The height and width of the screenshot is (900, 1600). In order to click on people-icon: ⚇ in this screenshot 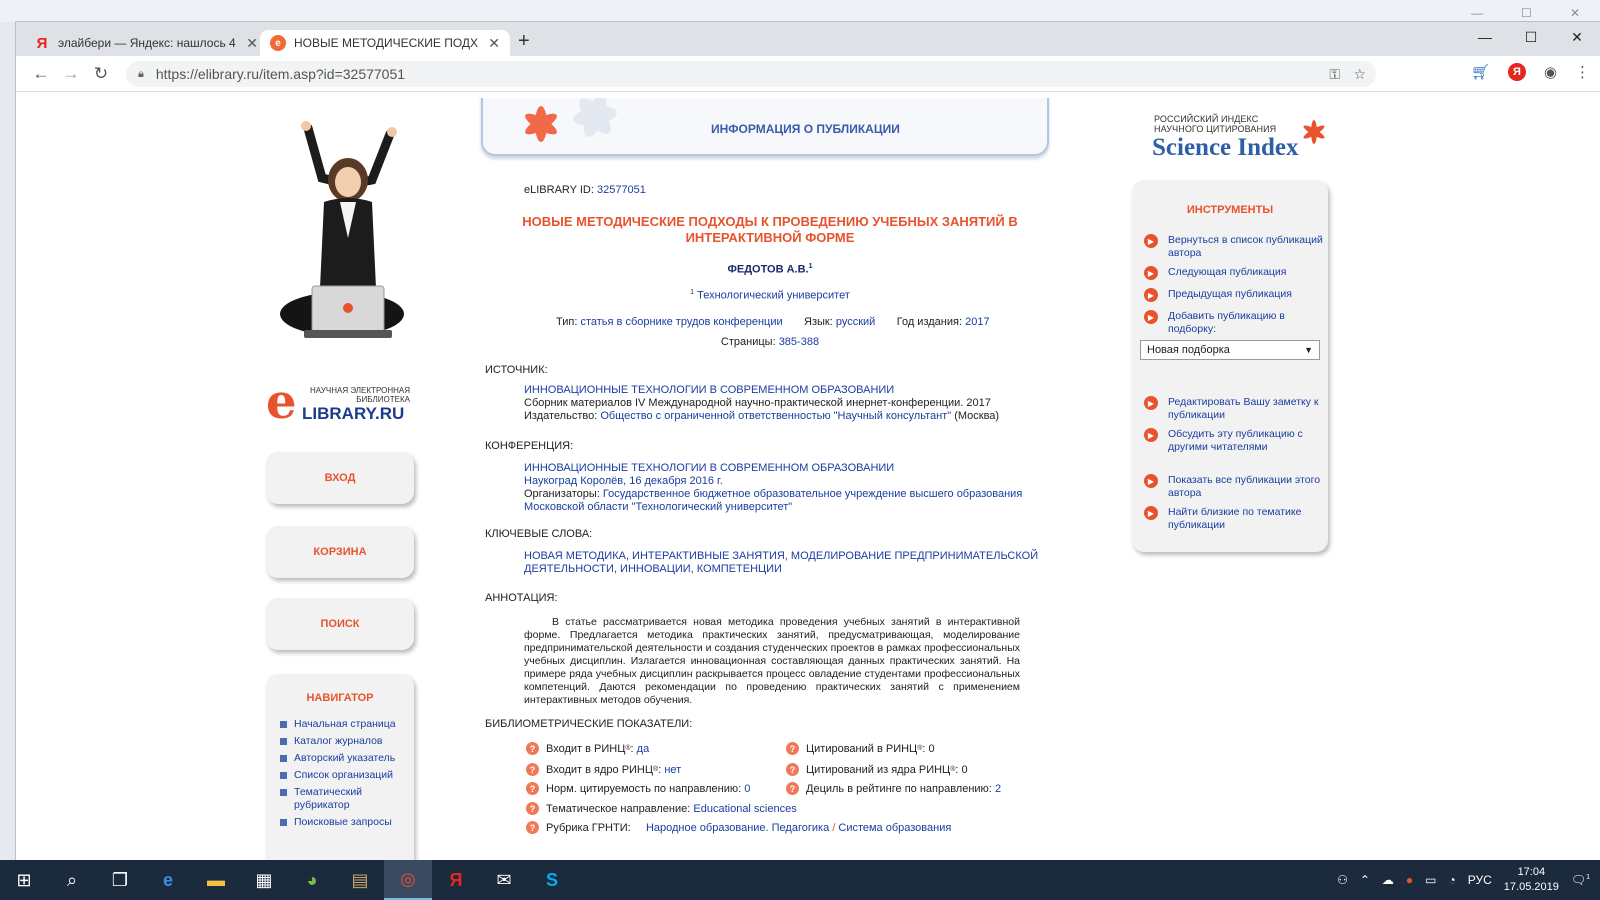, I will do `click(1342, 880)`.